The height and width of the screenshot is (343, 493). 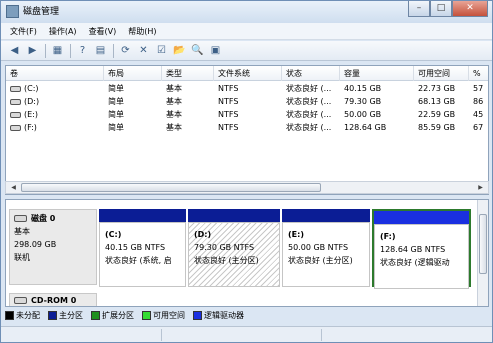 I want to click on volume-name-cell: (D:), so click(x=55, y=101).